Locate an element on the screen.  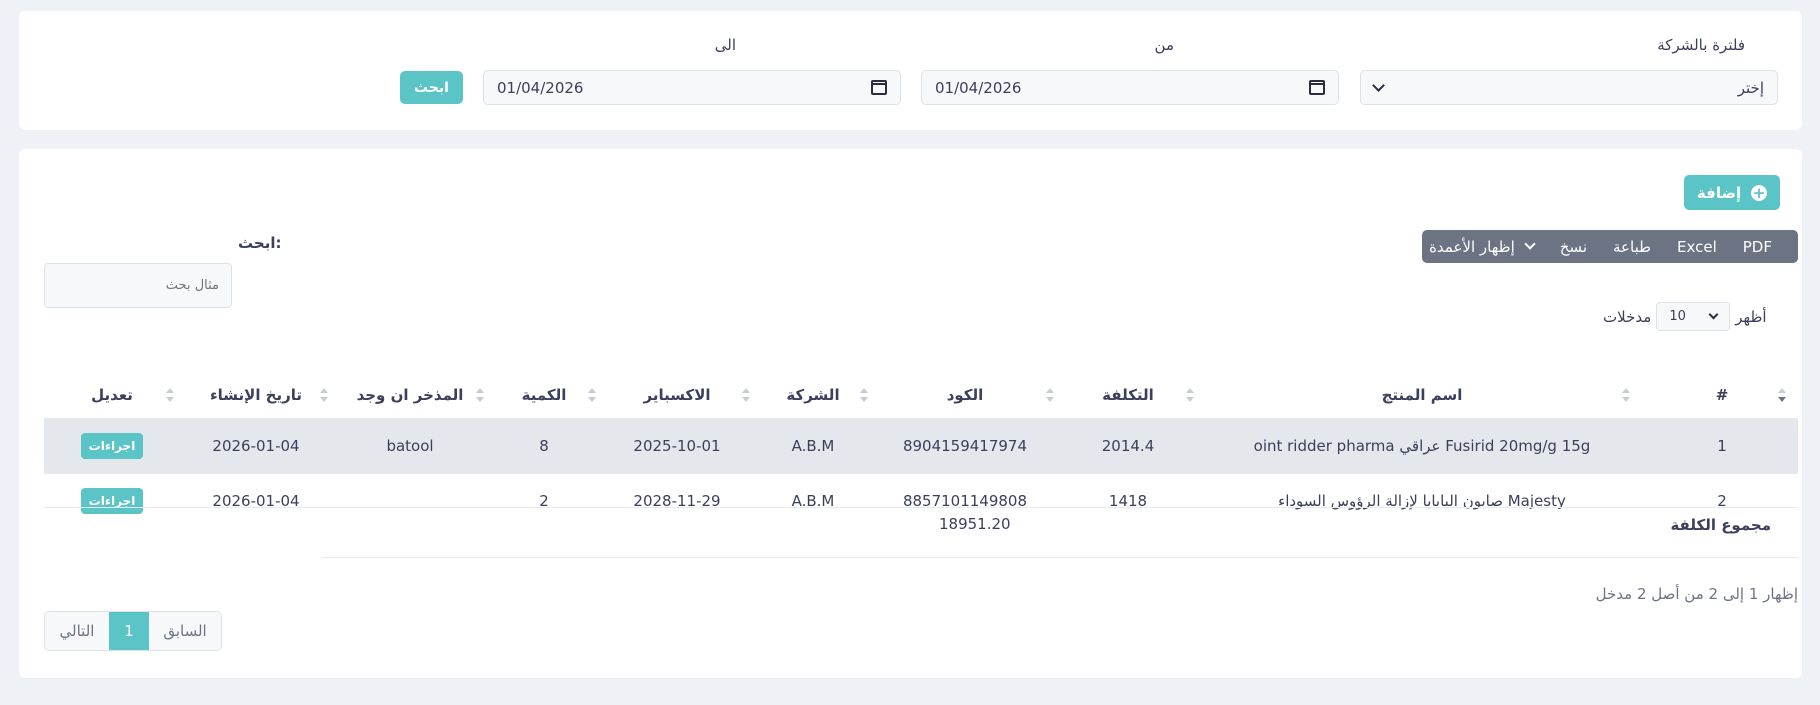
length-control: أظهر 10 مدخلات is located at coordinates (1685, 316).